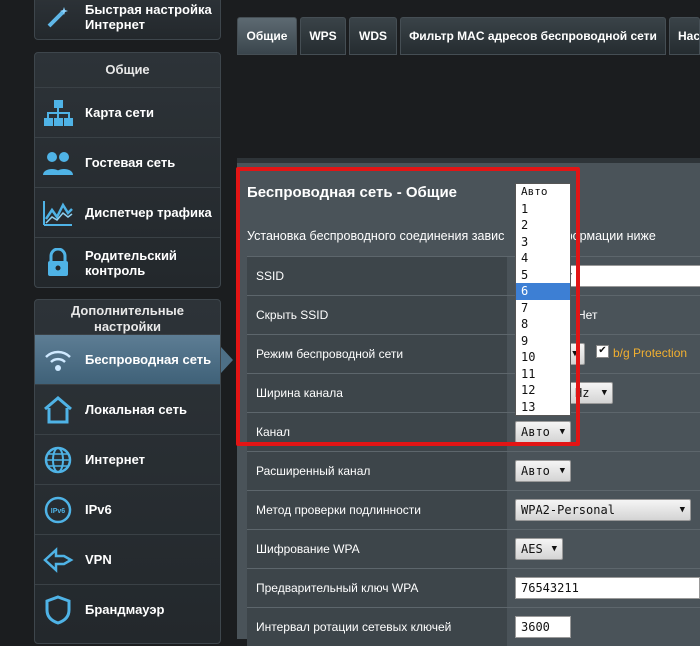 This screenshot has width=700, height=646. I want to click on traffic-manager-icon, so click(58, 213).